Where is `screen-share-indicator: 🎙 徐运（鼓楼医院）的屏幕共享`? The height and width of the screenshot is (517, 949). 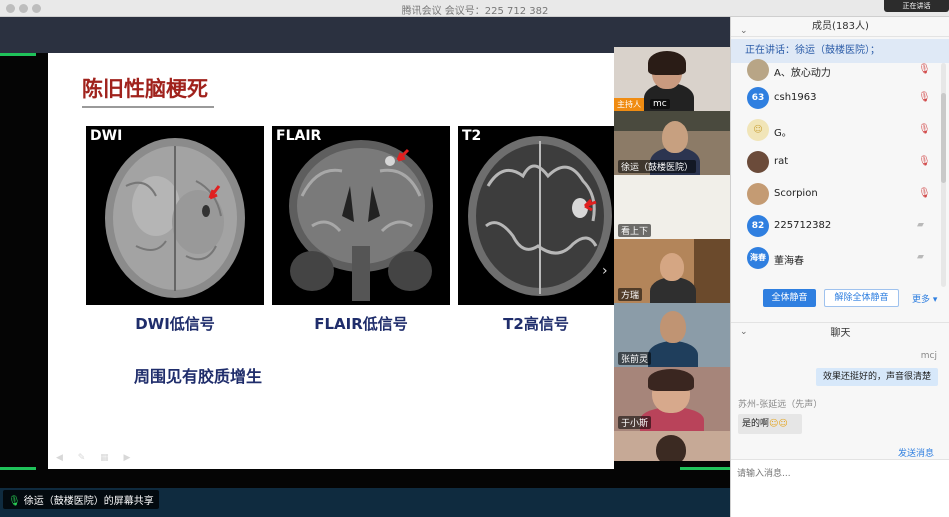
screen-share-indicator: 🎙 徐运（鼓楼医院）的屏幕共享 is located at coordinates (81, 499).